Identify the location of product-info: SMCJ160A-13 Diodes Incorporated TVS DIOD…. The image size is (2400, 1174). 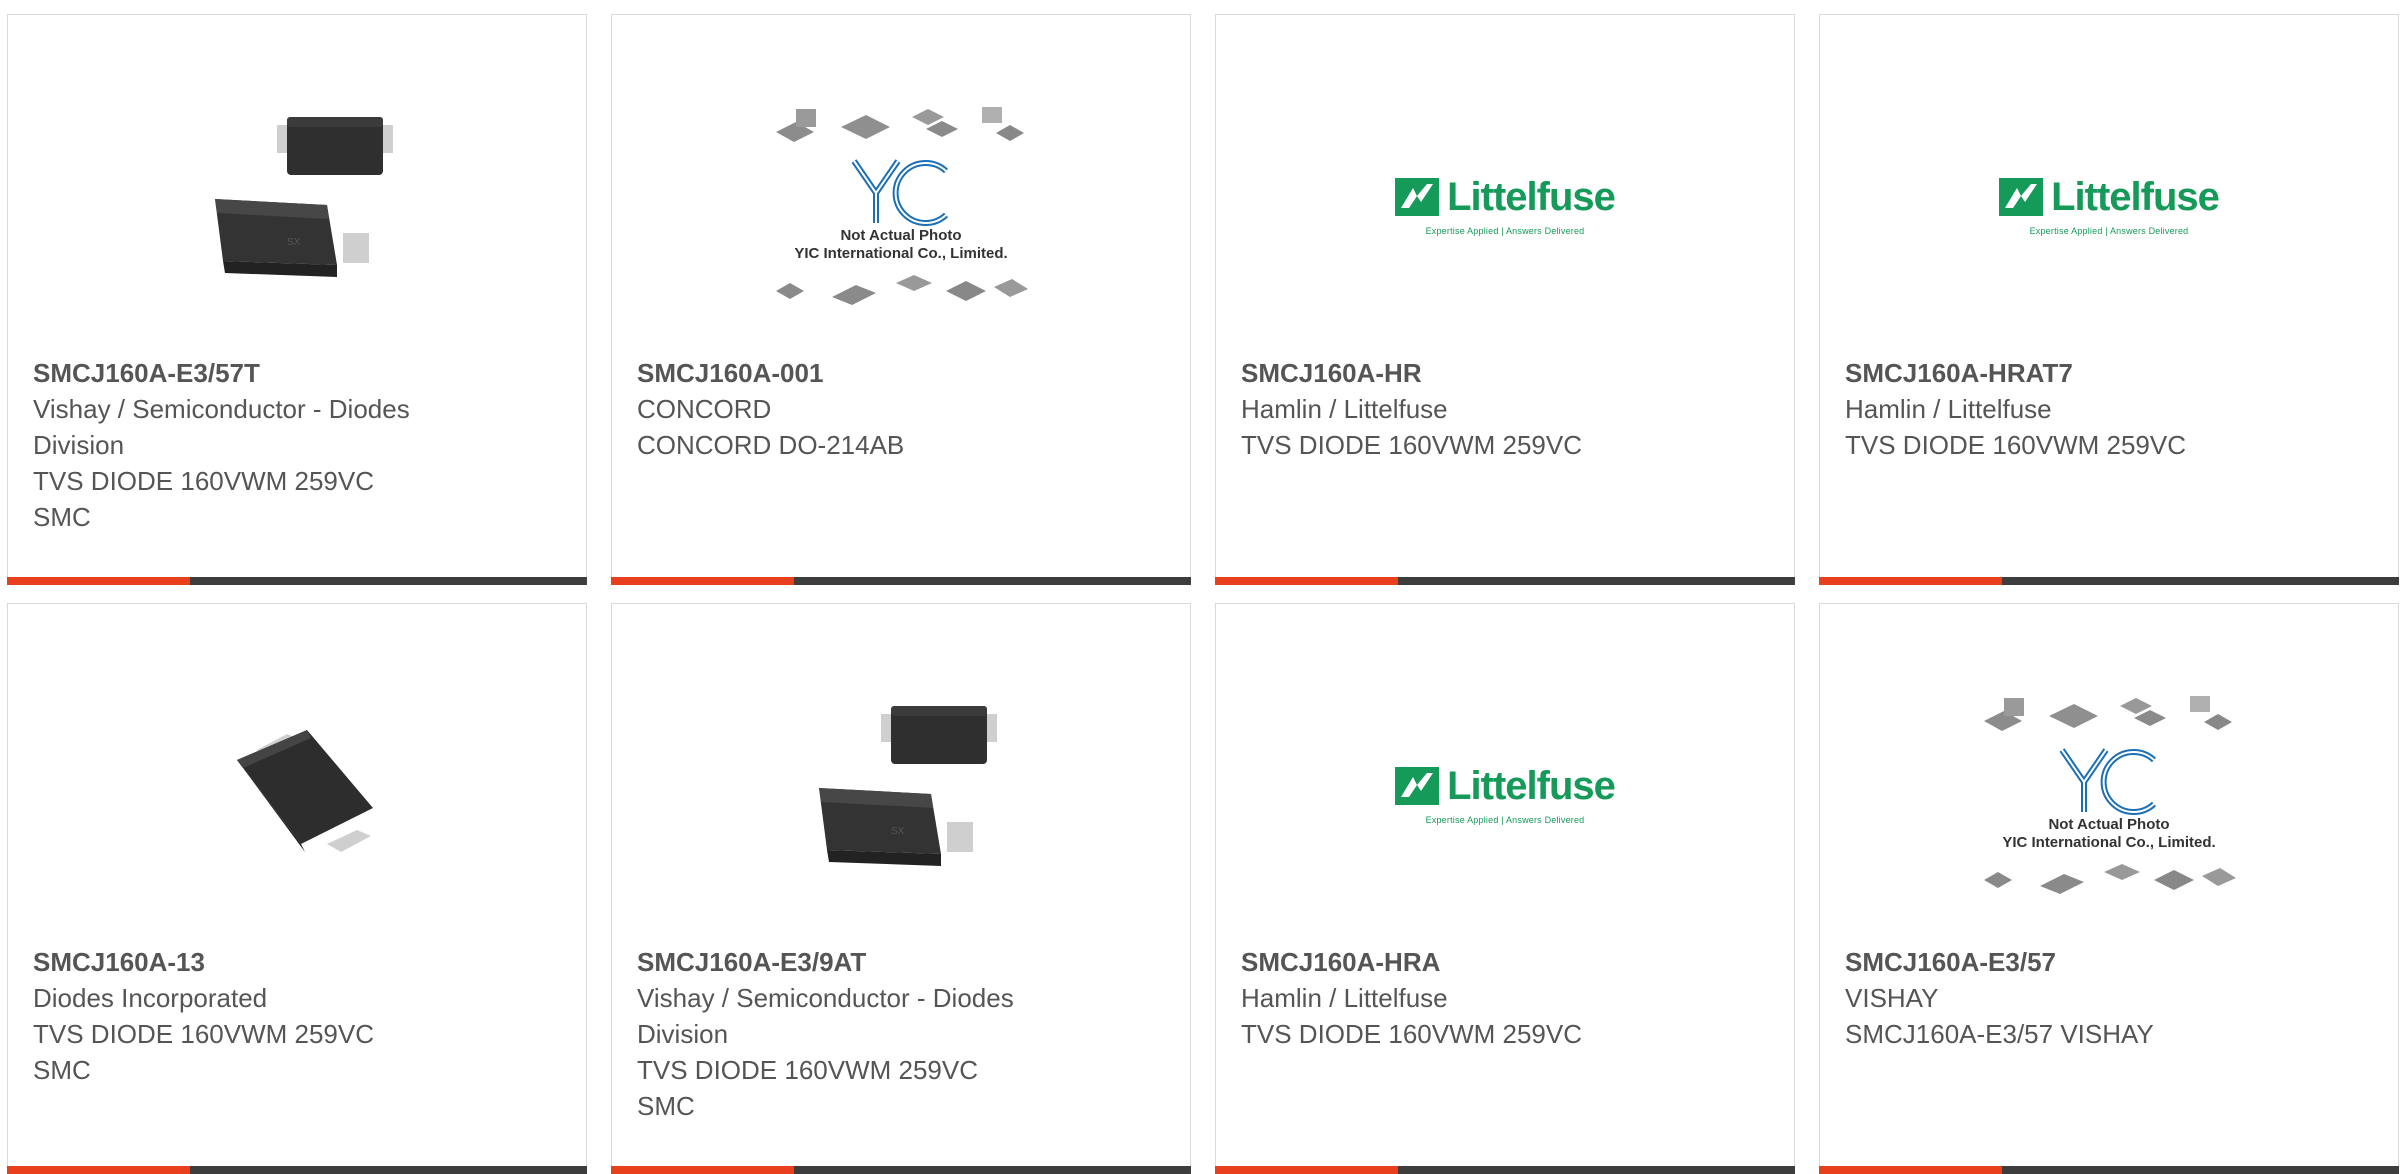
(299, 1016).